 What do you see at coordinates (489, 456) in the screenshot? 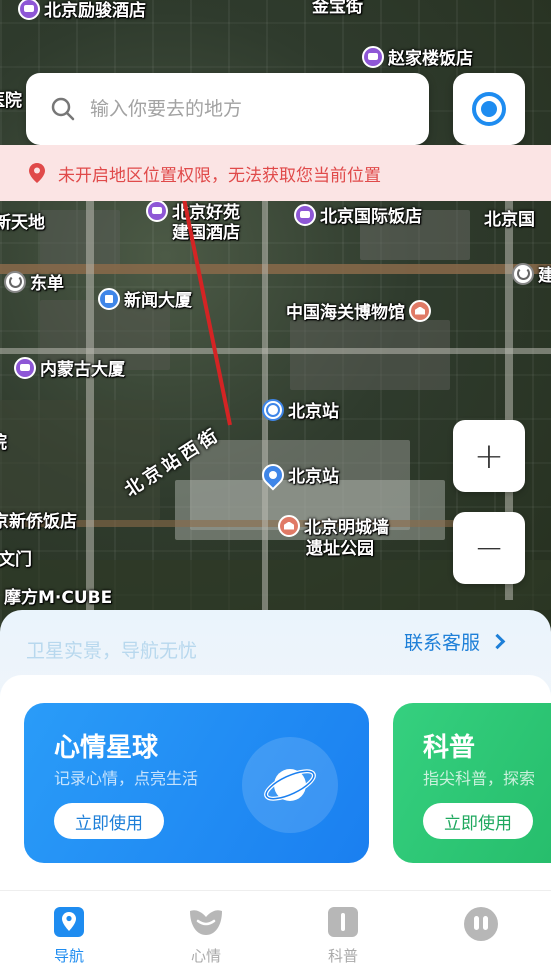
I see `zoom-in-button: +` at bounding box center [489, 456].